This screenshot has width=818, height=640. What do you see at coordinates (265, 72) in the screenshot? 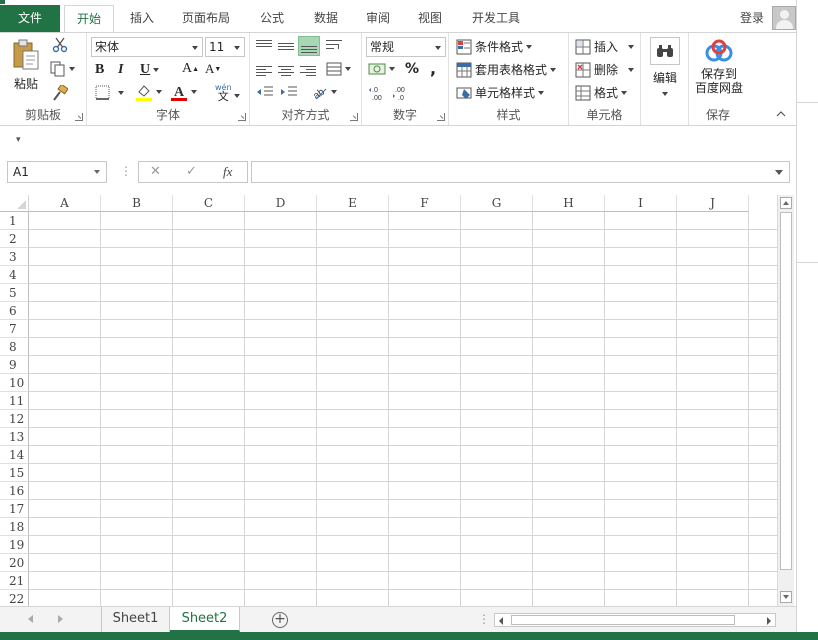
I see `align-left-button` at bounding box center [265, 72].